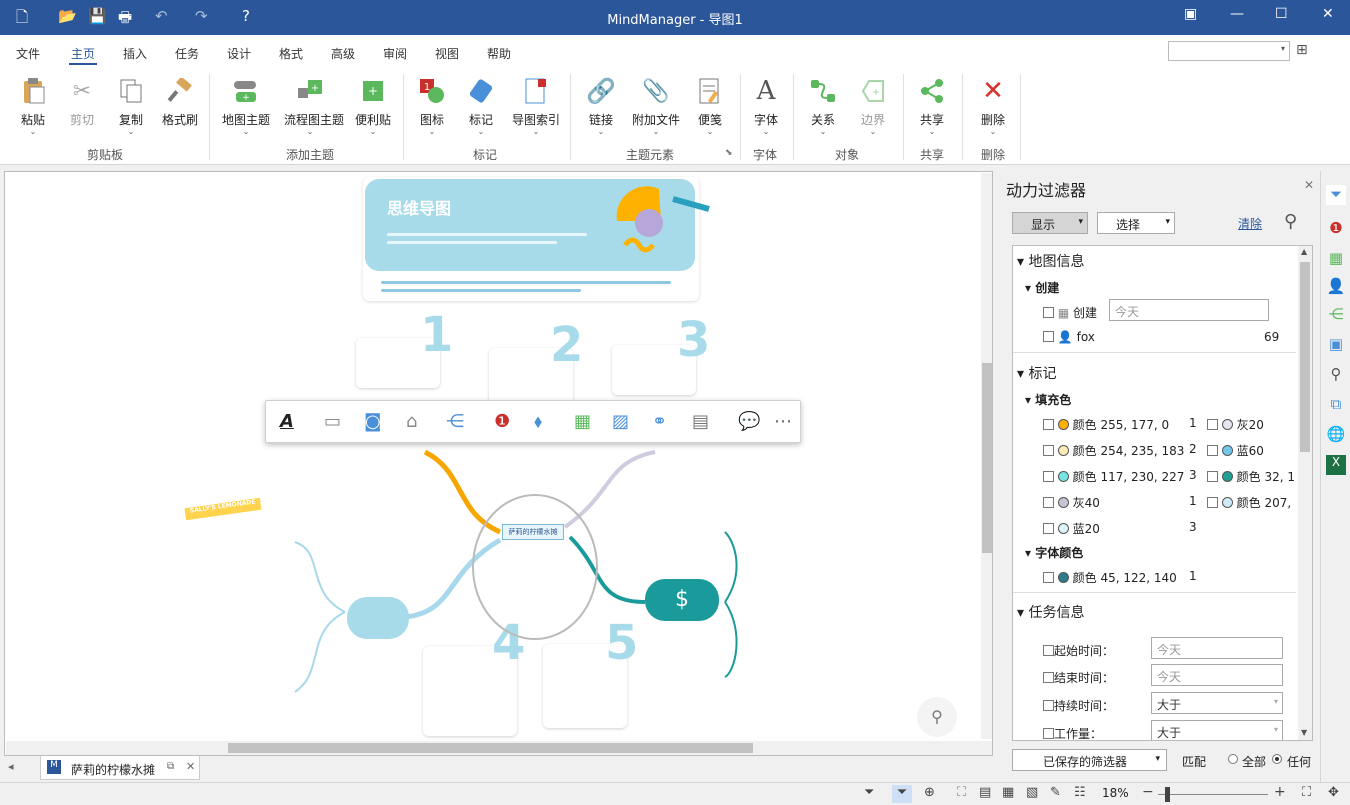  What do you see at coordinates (869, 792) in the screenshot?
I see `filter-status-icon: ⏷` at bounding box center [869, 792].